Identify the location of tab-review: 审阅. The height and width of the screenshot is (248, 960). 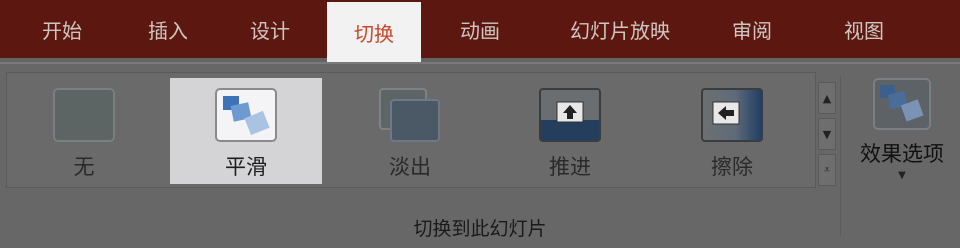
(752, 29).